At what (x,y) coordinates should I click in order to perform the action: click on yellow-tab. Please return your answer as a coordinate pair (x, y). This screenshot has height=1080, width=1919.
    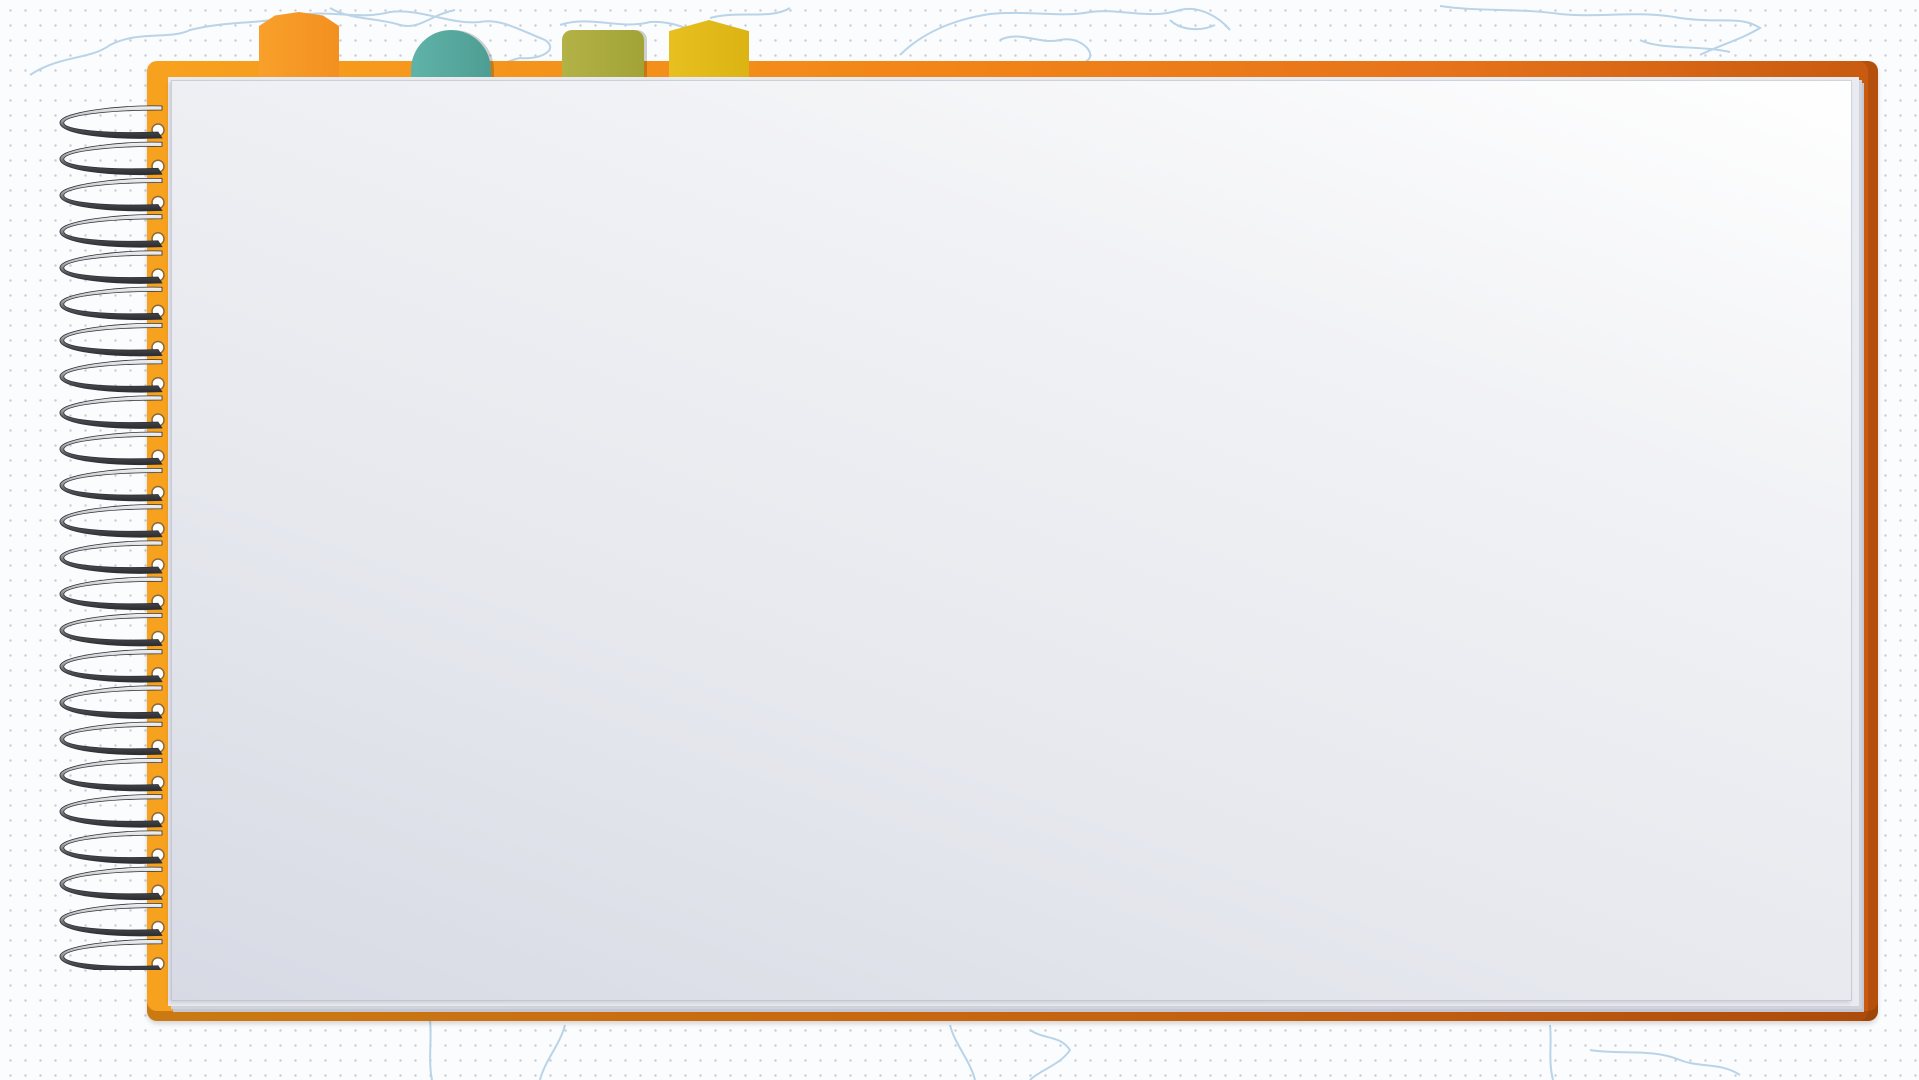
    Looking at the image, I should click on (709, 51).